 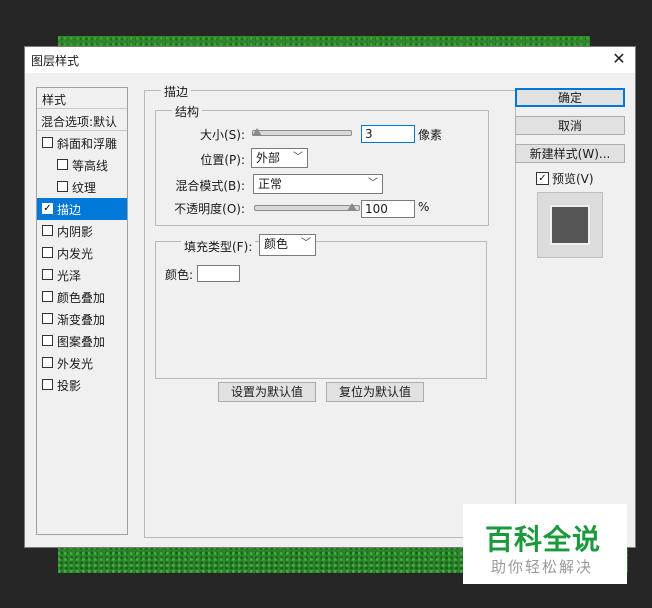 What do you see at coordinates (302, 133) in the screenshot?
I see `size-slider` at bounding box center [302, 133].